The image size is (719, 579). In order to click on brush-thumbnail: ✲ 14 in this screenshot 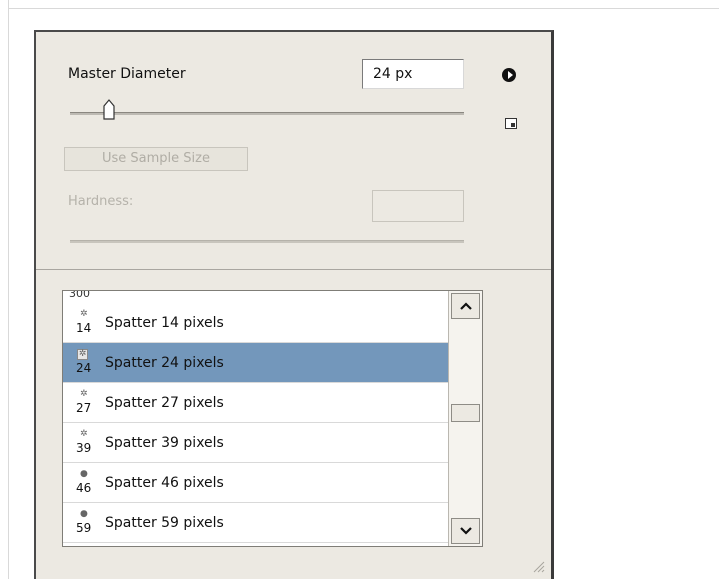, I will do `click(84, 323)`.